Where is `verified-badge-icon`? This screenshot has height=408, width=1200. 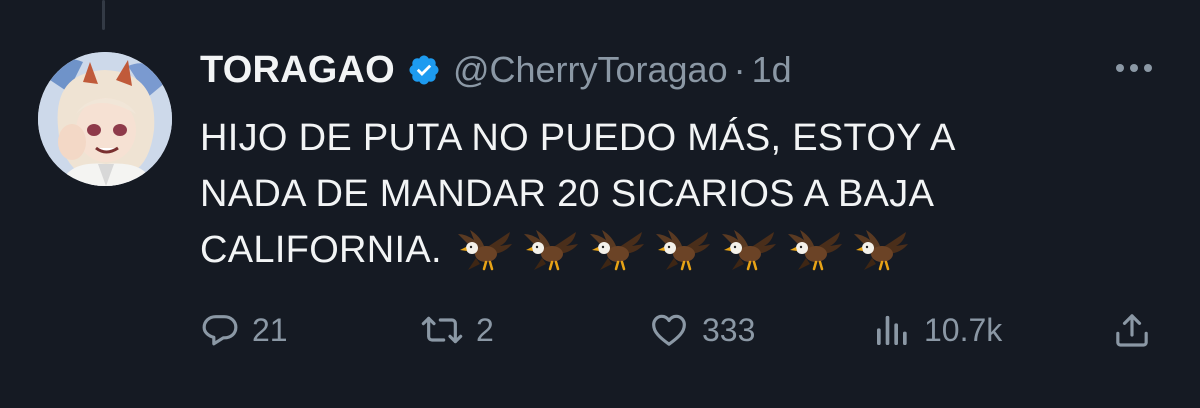
verified-badge-icon is located at coordinates (424, 70).